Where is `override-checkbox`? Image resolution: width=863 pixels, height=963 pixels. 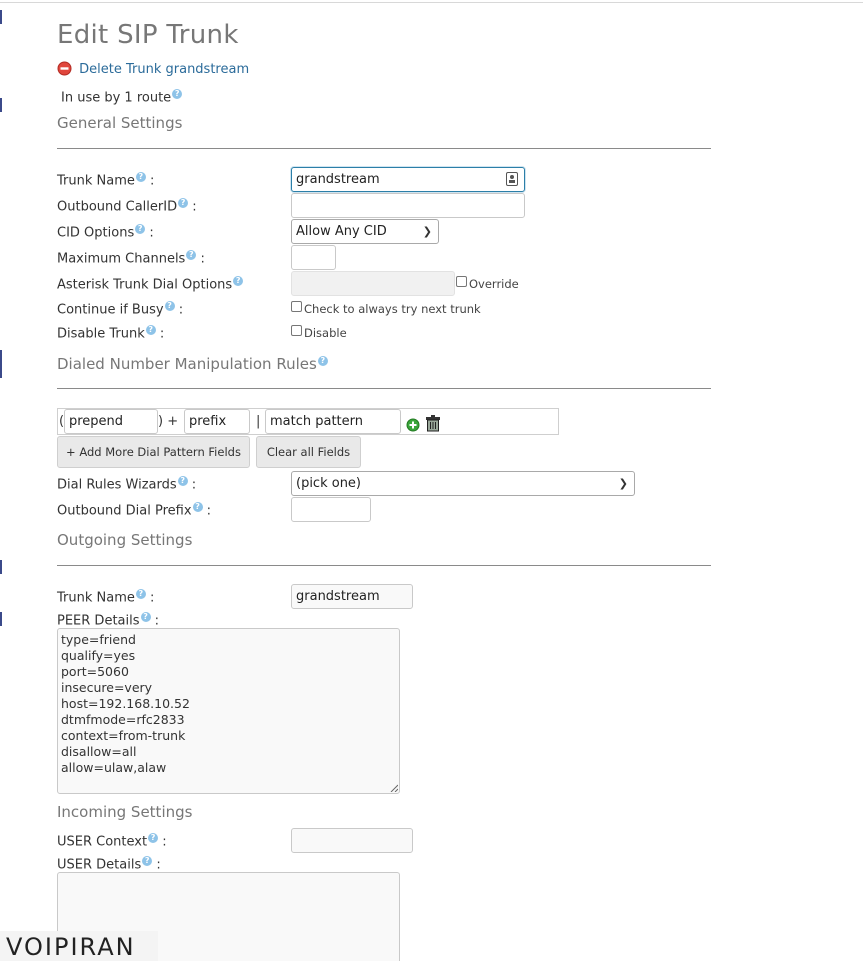 override-checkbox is located at coordinates (461, 281).